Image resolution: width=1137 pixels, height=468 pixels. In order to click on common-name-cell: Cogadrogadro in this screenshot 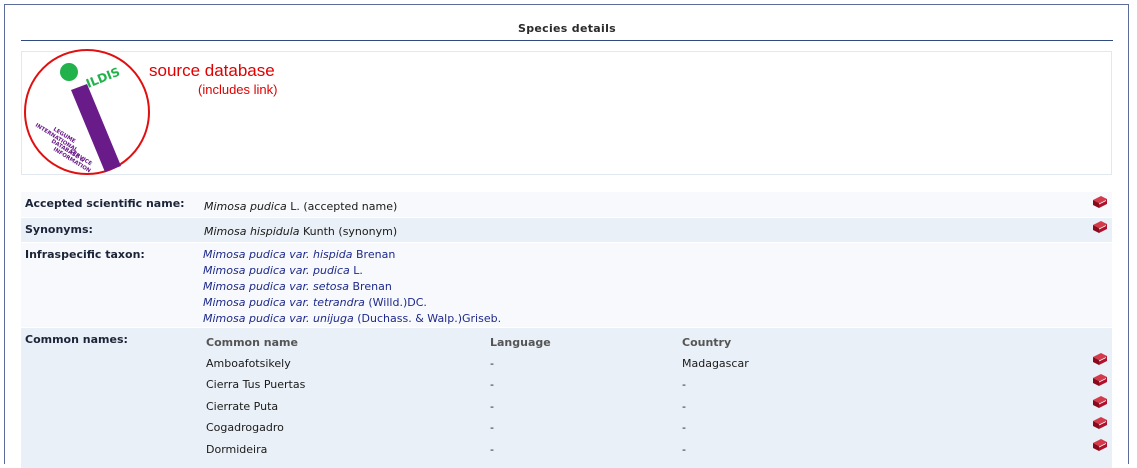, I will do `click(245, 427)`.